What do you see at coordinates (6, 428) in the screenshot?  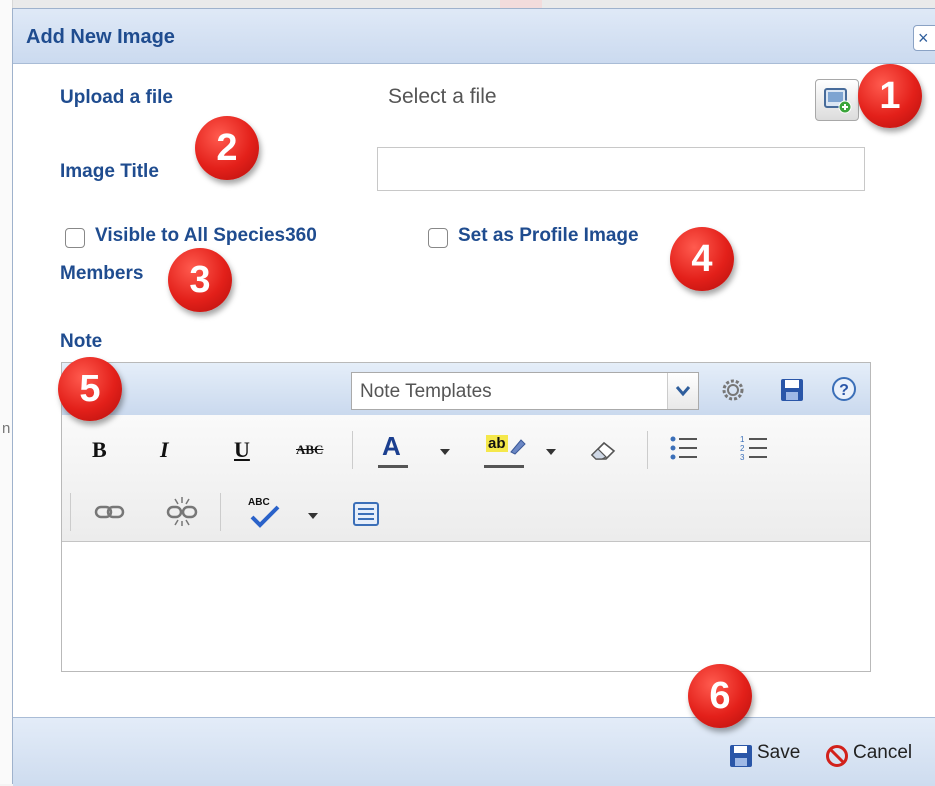 I see `background-text-fragment: n` at bounding box center [6, 428].